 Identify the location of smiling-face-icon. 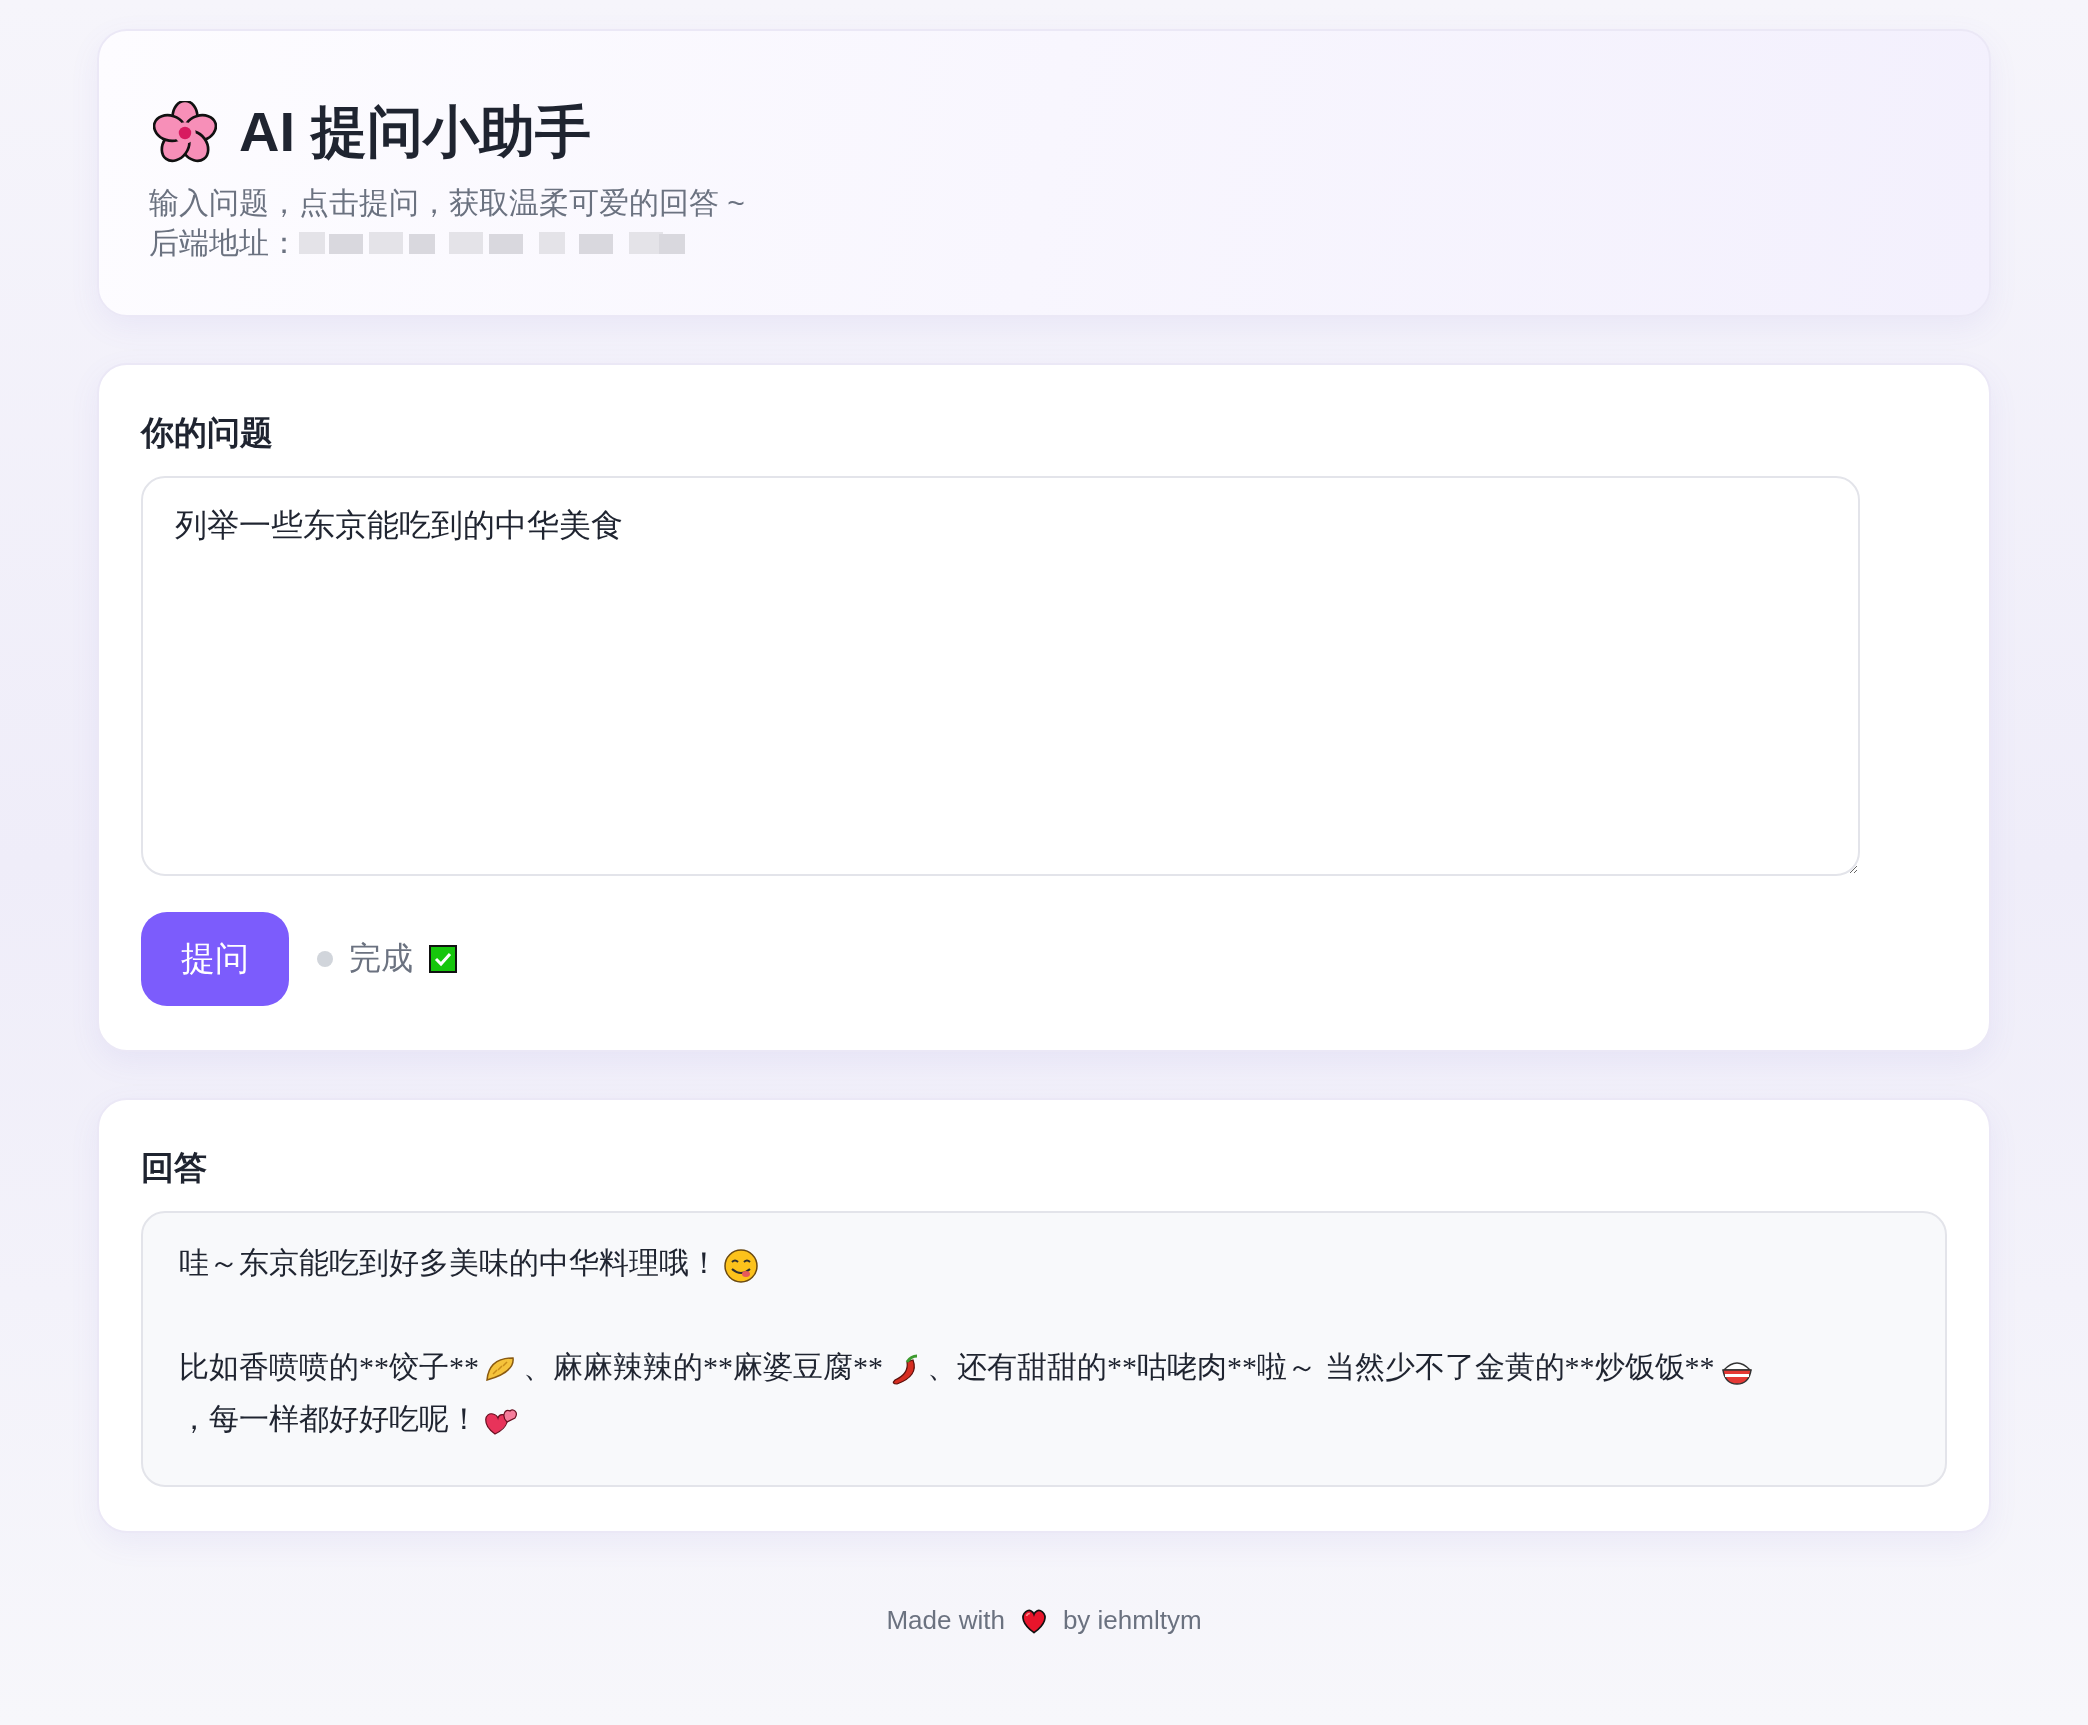
(741, 1266).